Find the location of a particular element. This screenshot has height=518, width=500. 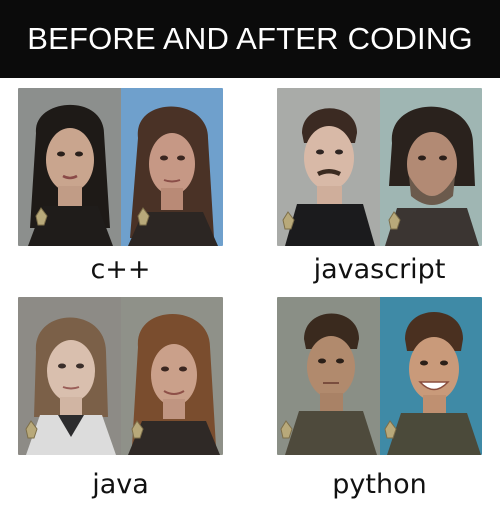

panel-label-cpp: c++ is located at coordinates (120, 269).